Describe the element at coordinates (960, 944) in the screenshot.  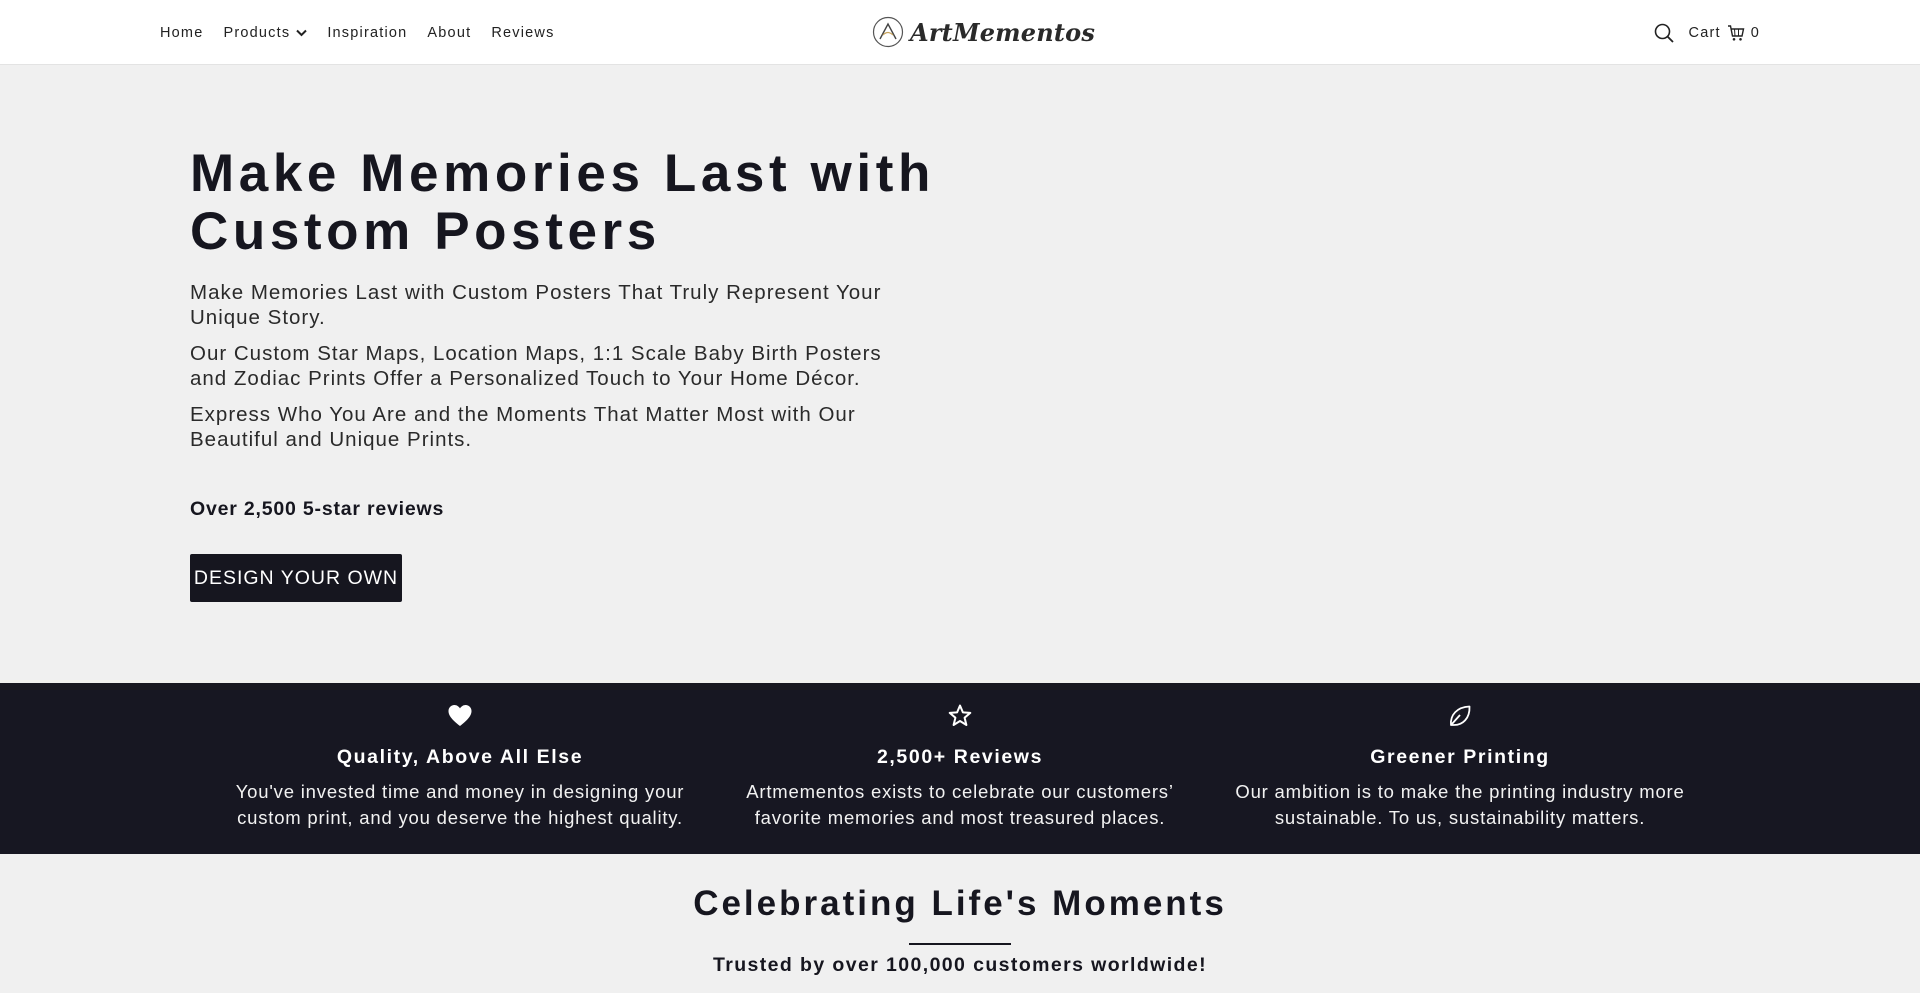
I see `title-divider` at that location.